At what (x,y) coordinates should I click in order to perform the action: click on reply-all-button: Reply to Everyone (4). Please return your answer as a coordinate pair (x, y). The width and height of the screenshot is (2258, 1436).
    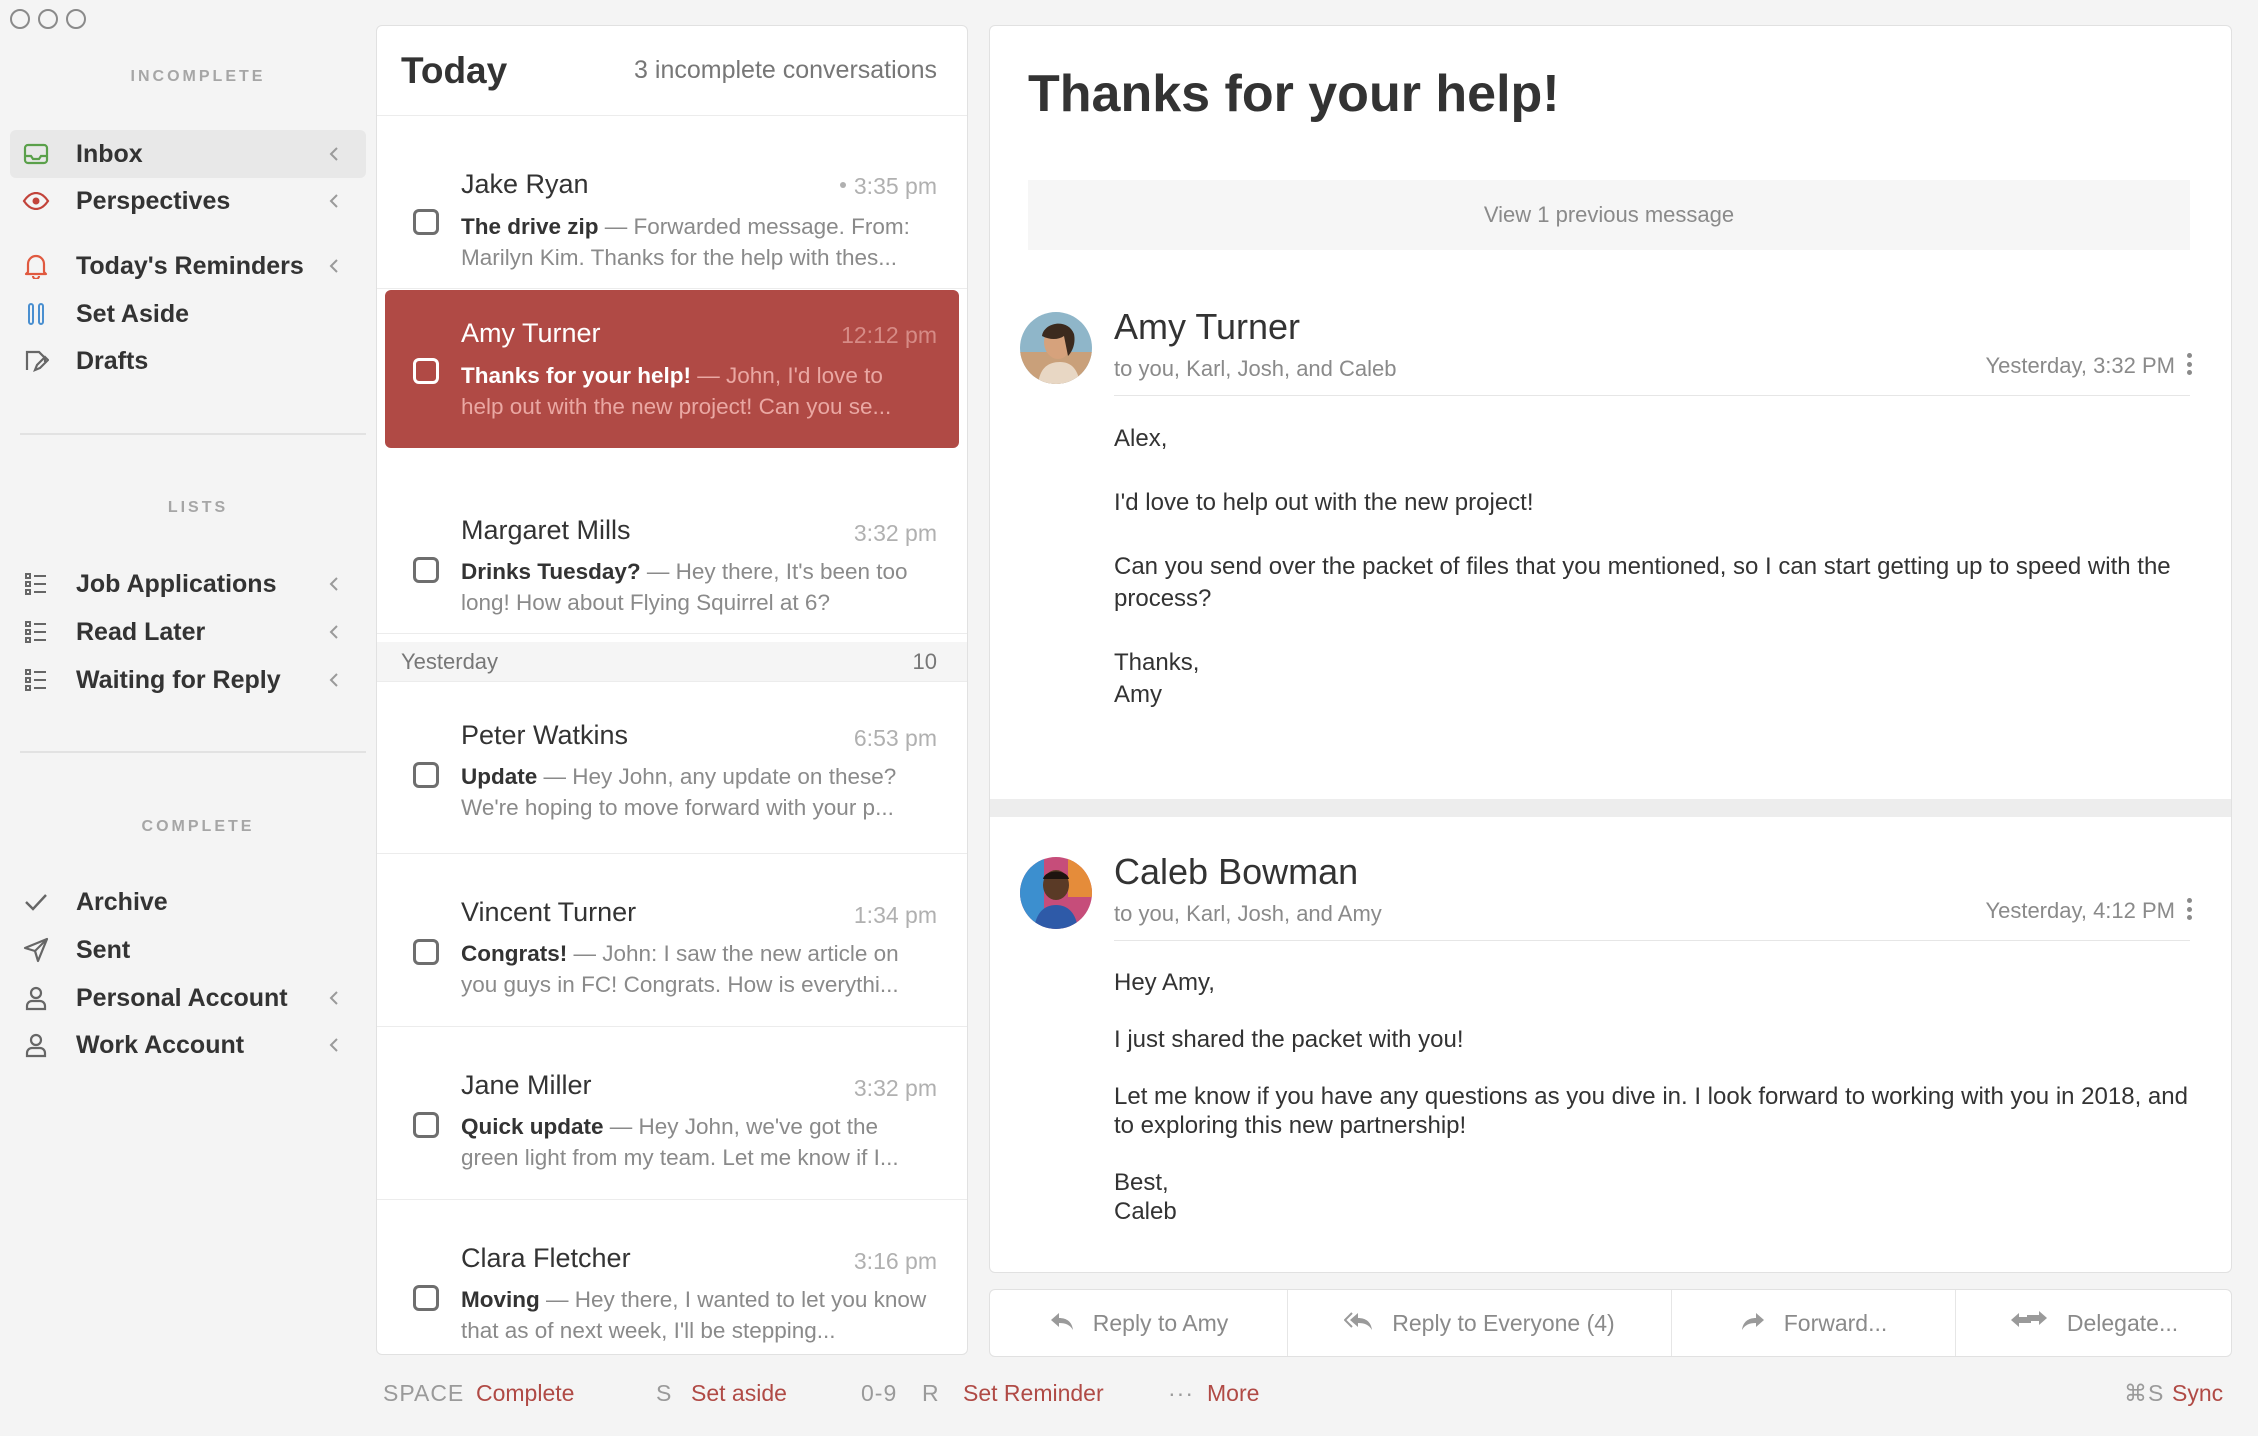
    Looking at the image, I should click on (1480, 1323).